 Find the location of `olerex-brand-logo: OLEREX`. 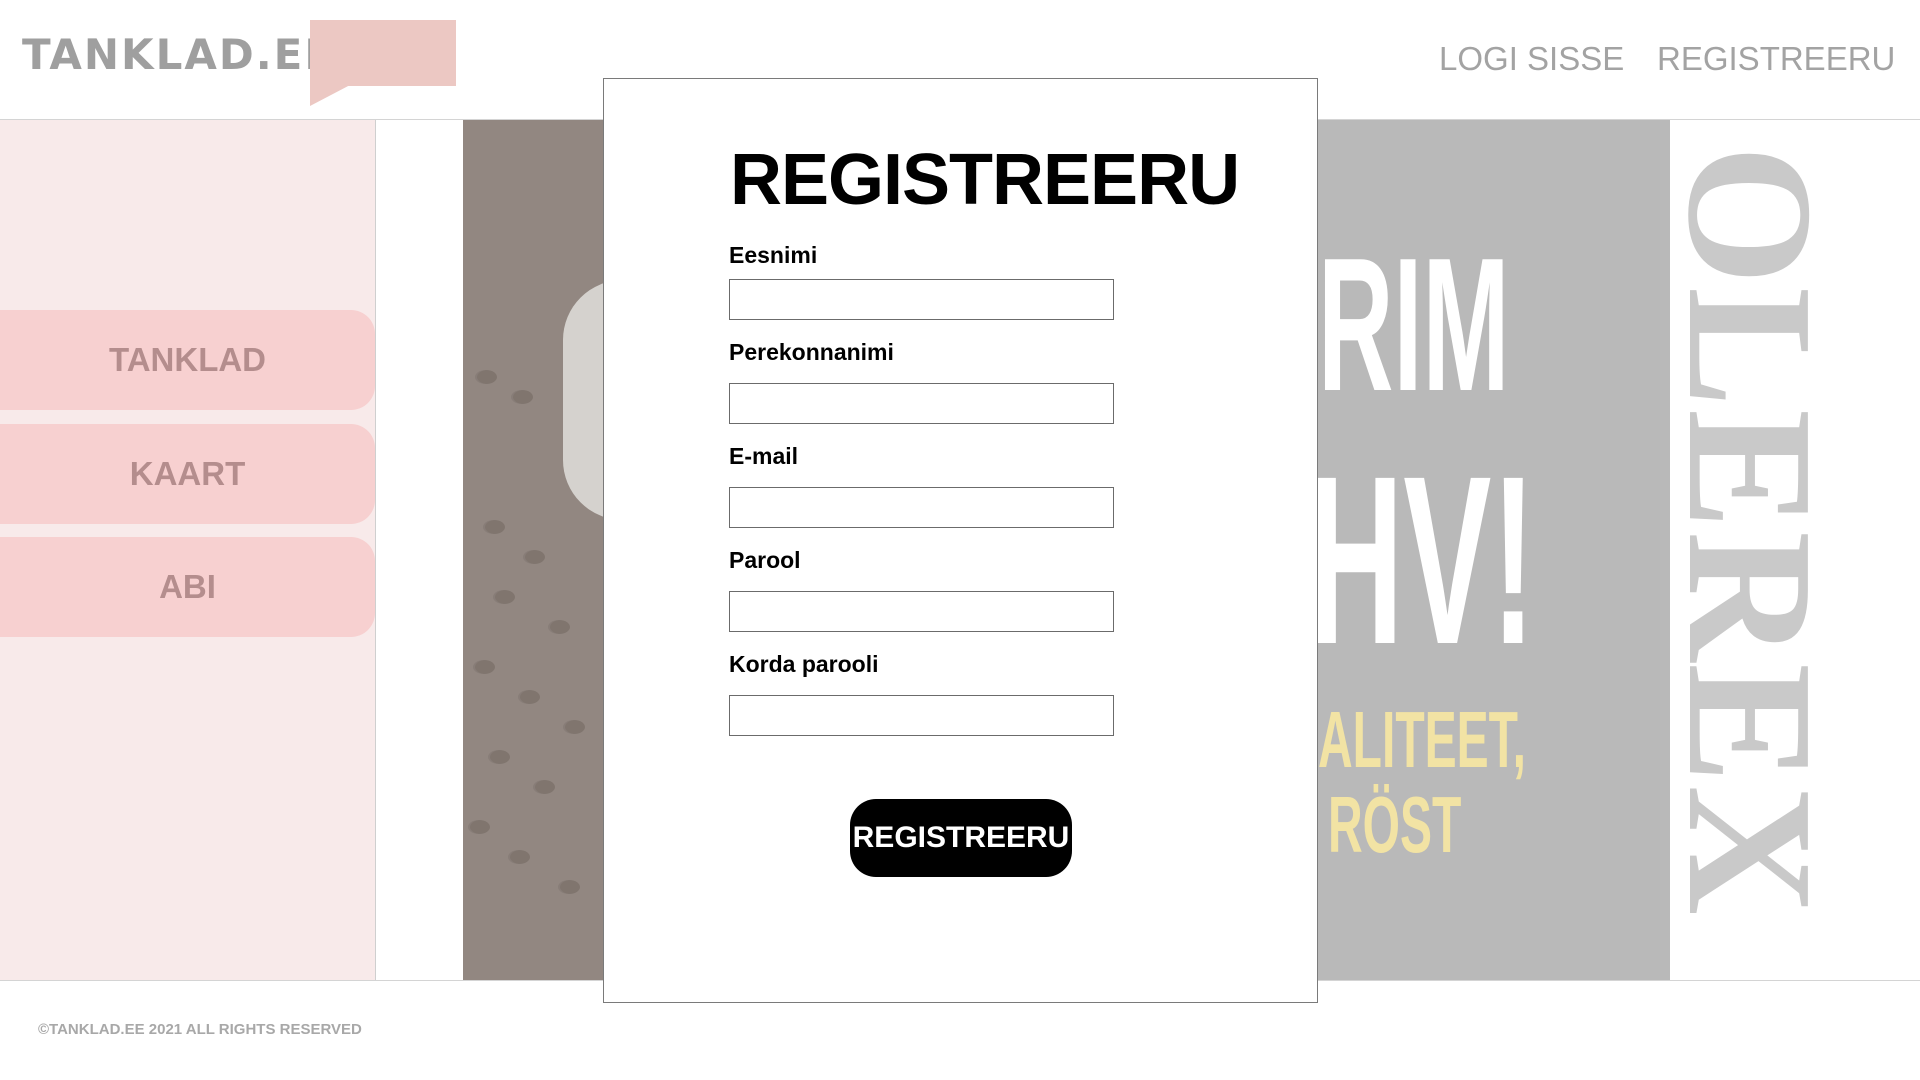

olerex-brand-logo: OLEREX is located at coordinates (1760, 531).